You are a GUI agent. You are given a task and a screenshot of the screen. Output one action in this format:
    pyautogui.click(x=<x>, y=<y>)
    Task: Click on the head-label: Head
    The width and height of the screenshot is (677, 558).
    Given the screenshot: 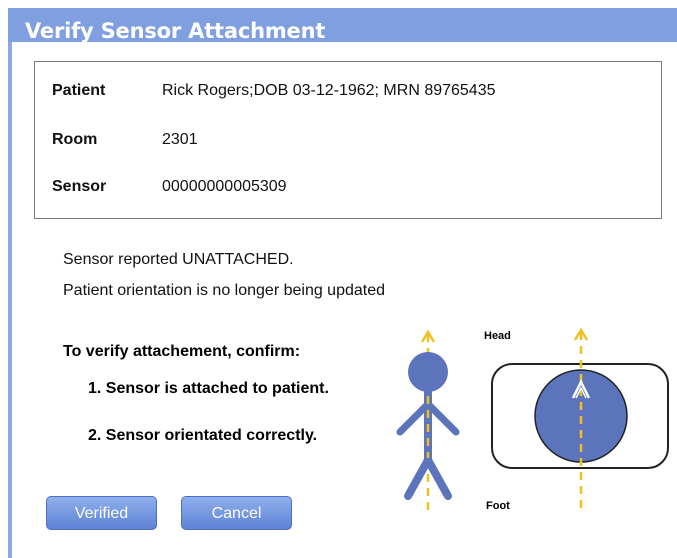 What is the action you would take?
    pyautogui.click(x=497, y=336)
    